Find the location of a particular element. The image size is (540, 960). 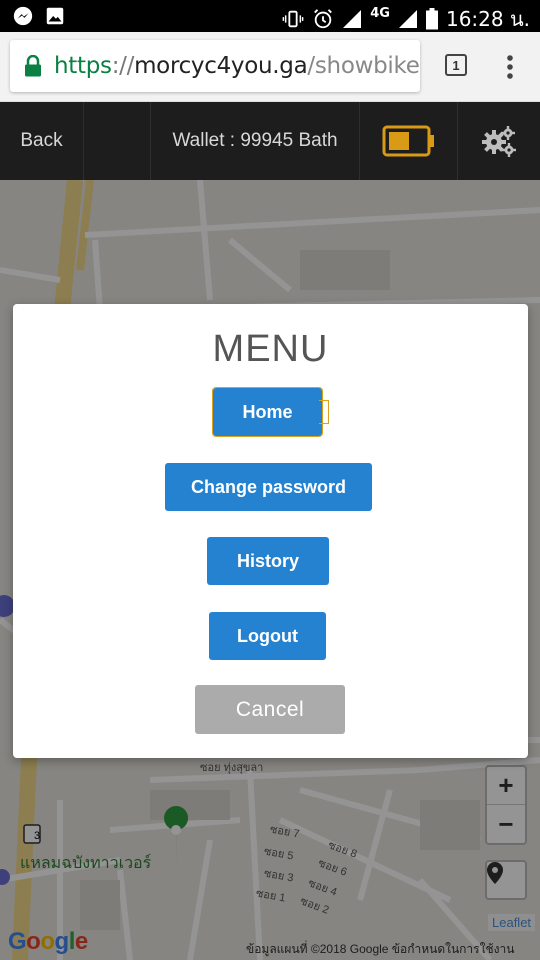

tab-switcher-button: 1 is located at coordinates (456, 65).